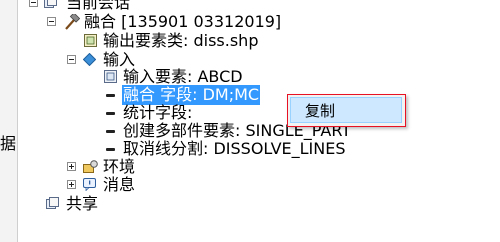  What do you see at coordinates (119, 166) in the screenshot?
I see `tree-item-label: 环境` at bounding box center [119, 166].